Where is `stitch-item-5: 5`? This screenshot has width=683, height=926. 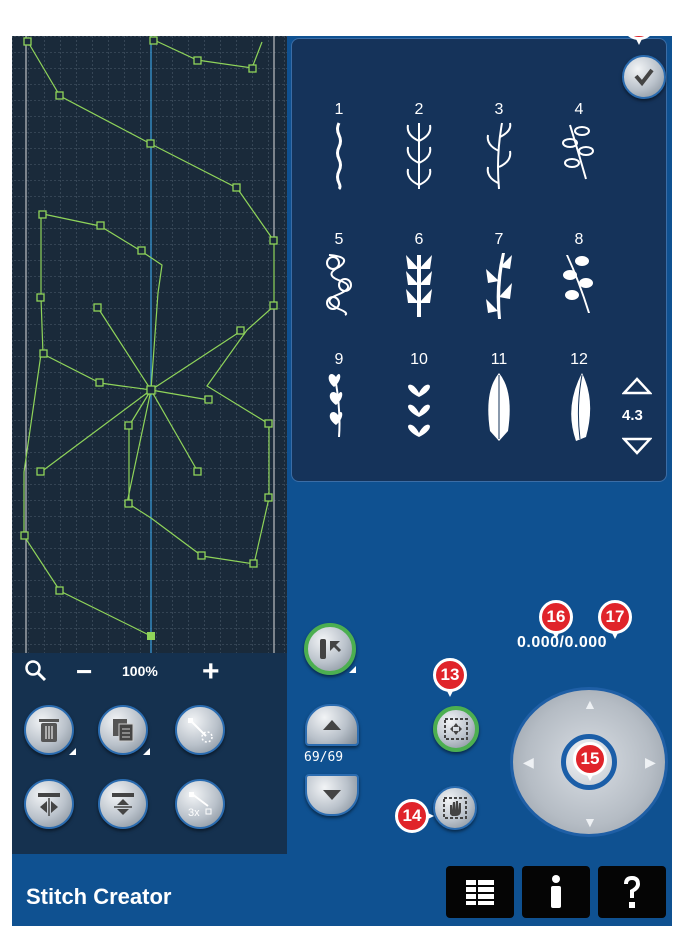 stitch-item-5: 5 is located at coordinates (339, 274).